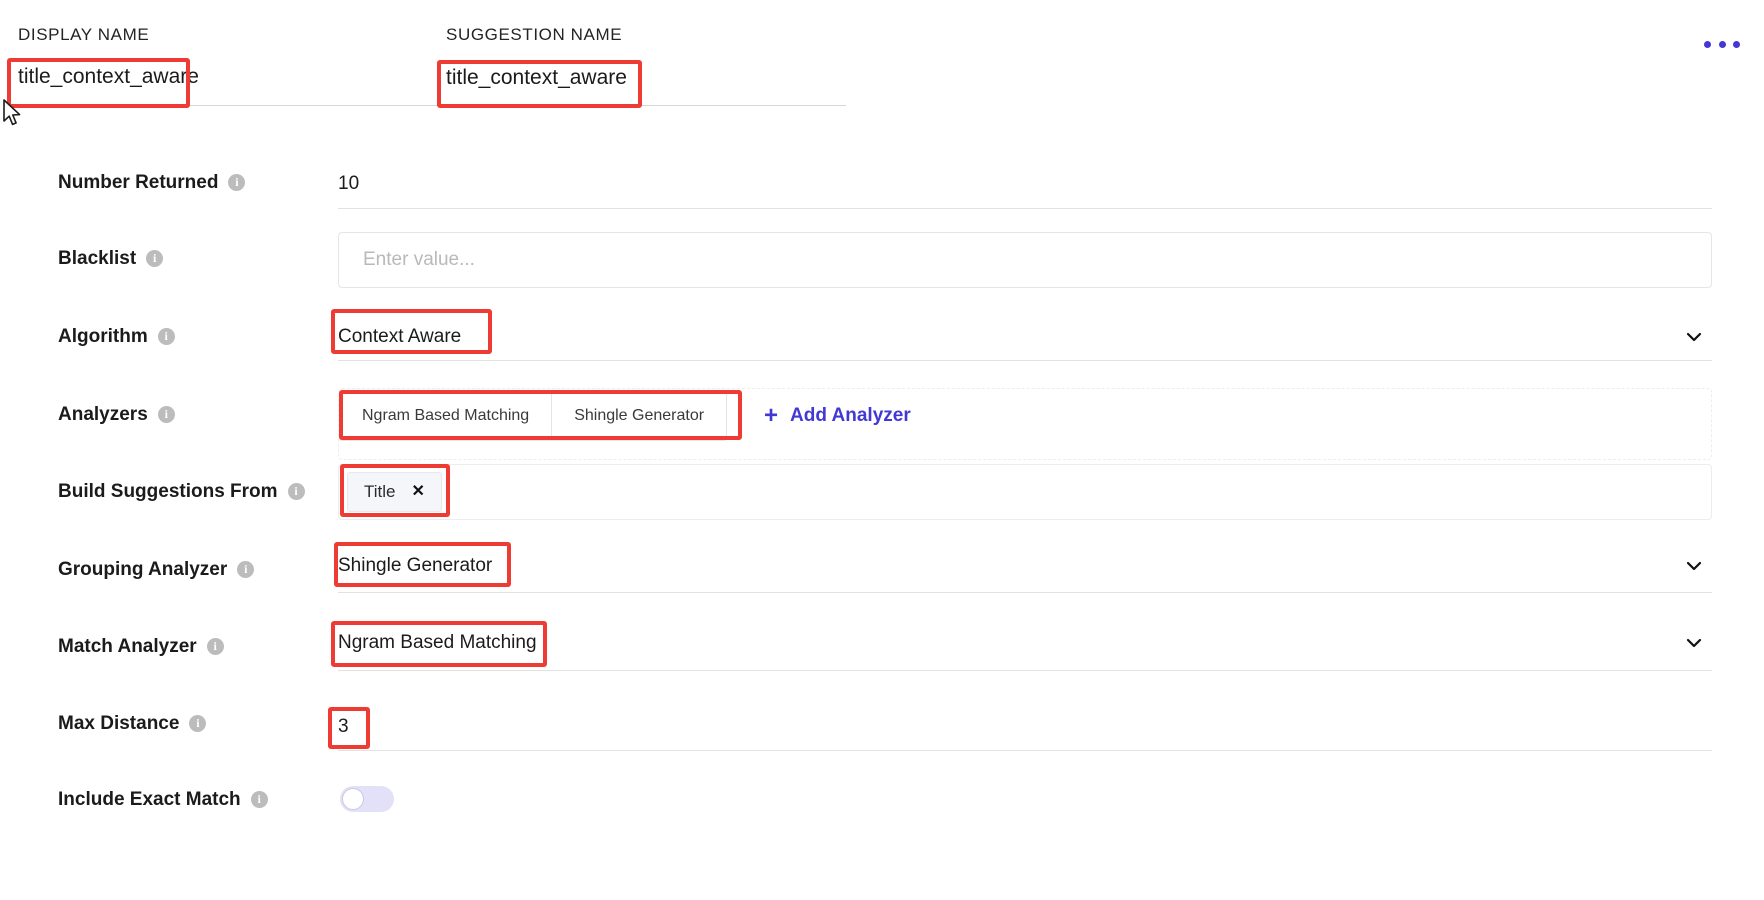  What do you see at coordinates (534, 34) in the screenshot?
I see `suggestion-name-label: SUGGESTION NAME` at bounding box center [534, 34].